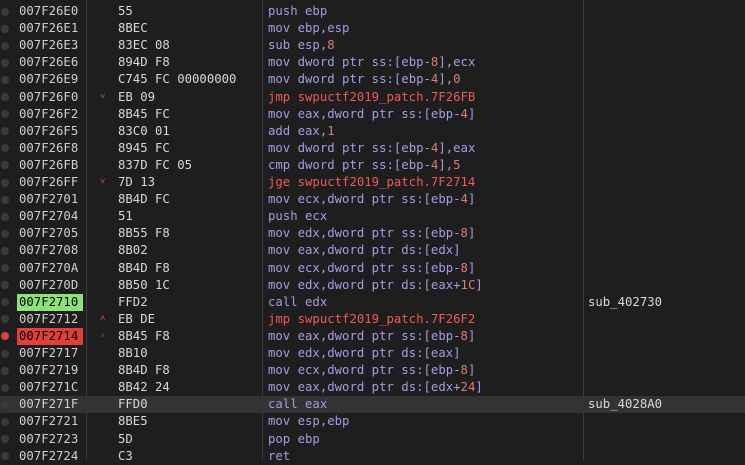 The image size is (745, 465). Describe the element at coordinates (50, 353) in the screenshot. I see `address-cell: 007F2717` at that location.